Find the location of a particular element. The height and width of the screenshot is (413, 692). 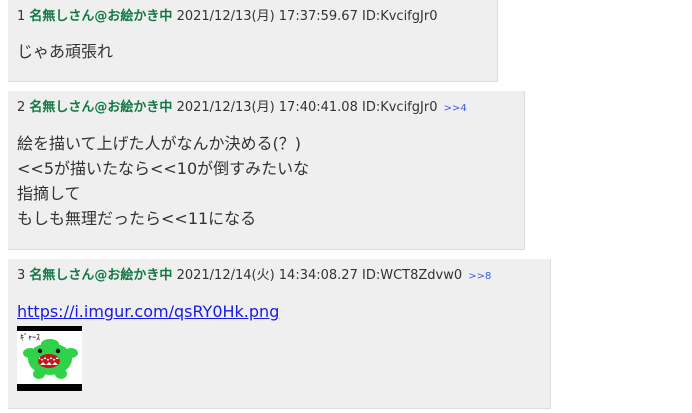

post-line: じゃあ頑張れ is located at coordinates (65, 51).